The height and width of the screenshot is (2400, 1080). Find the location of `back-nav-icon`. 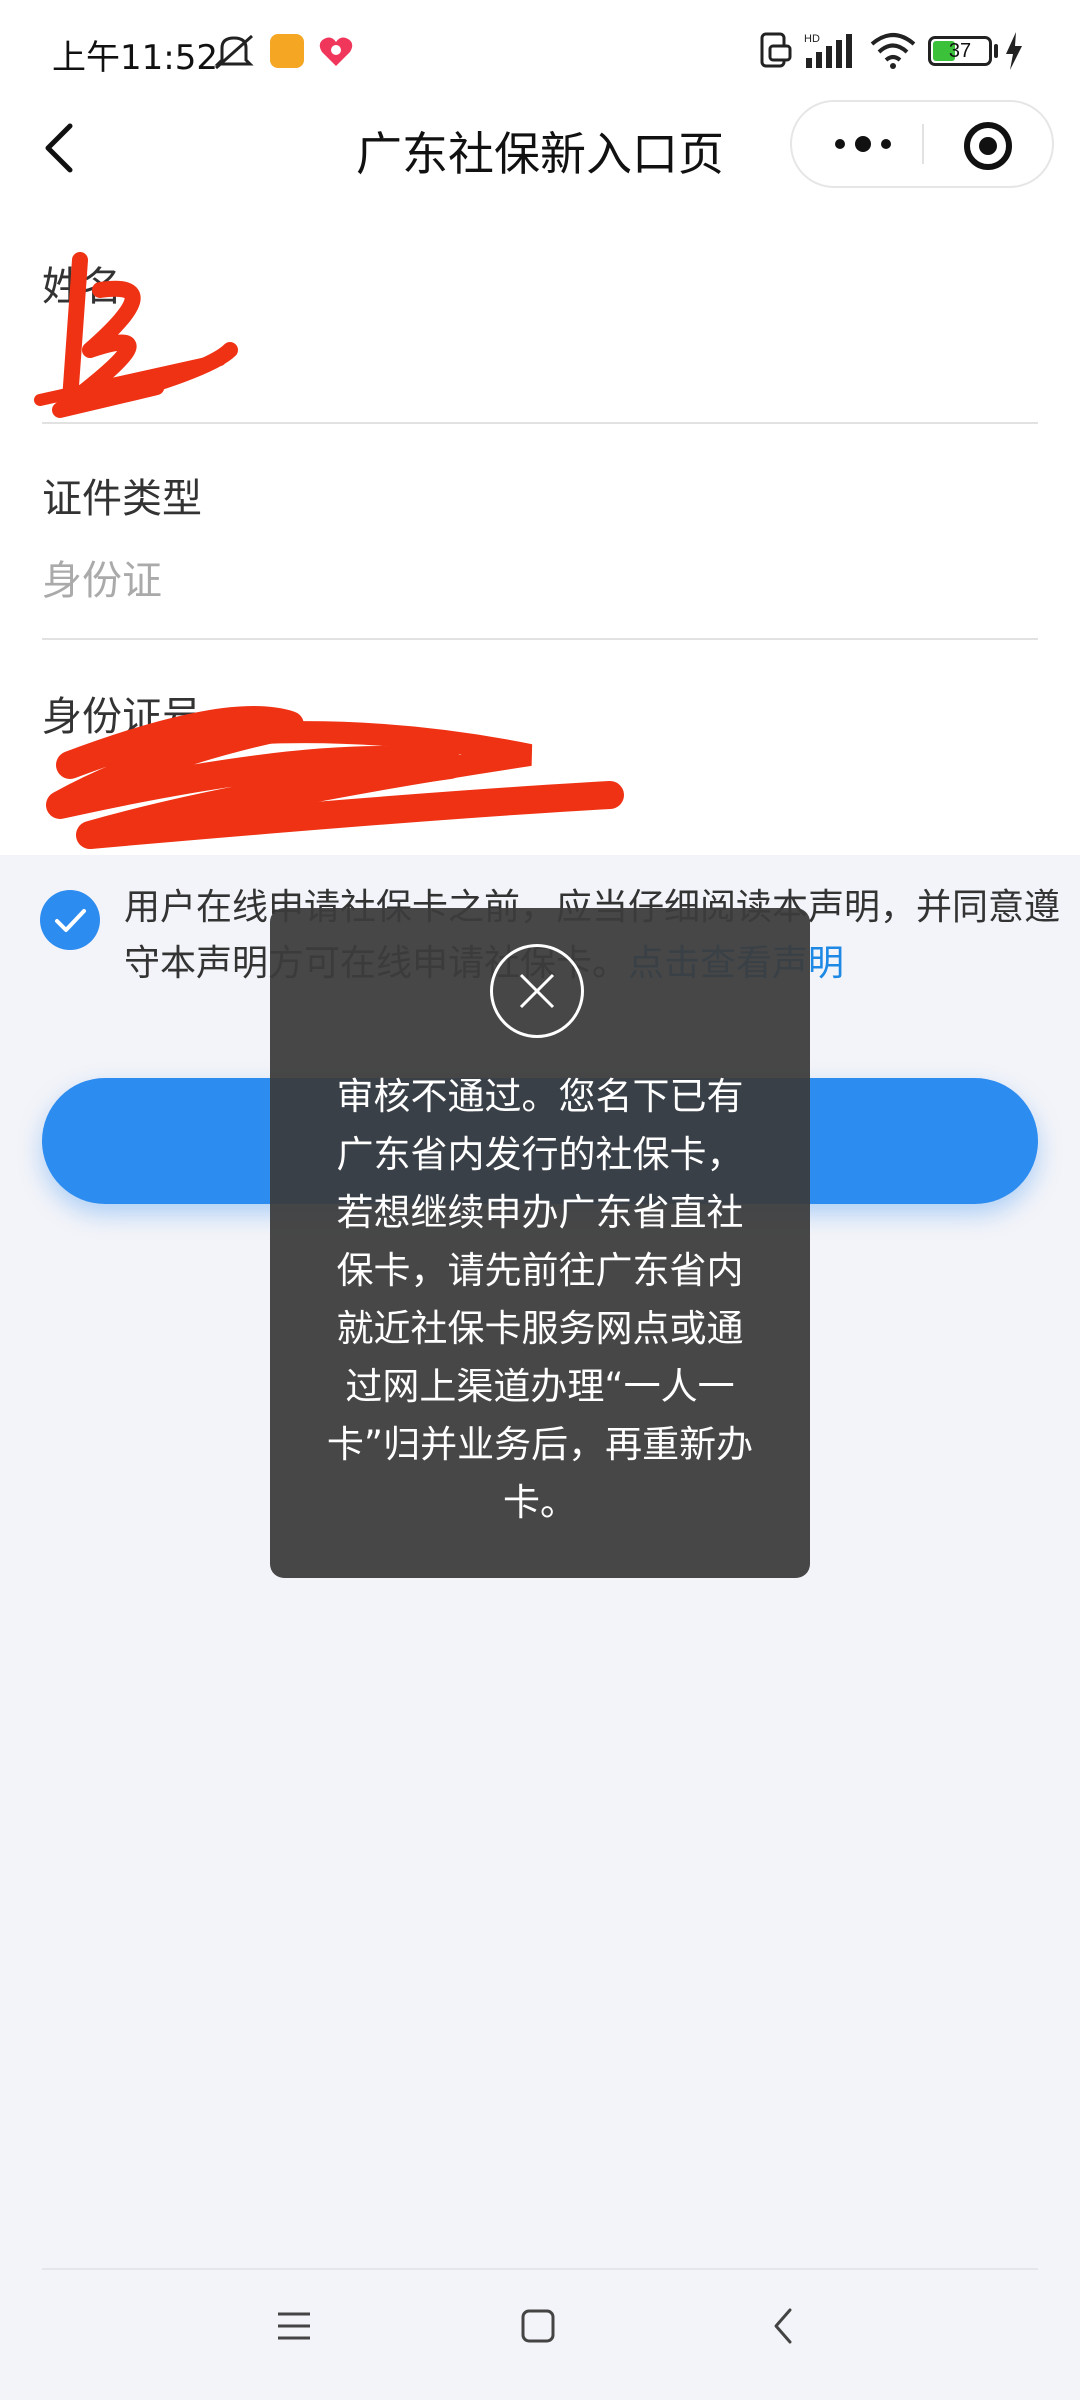

back-nav-icon is located at coordinates (783, 2326).